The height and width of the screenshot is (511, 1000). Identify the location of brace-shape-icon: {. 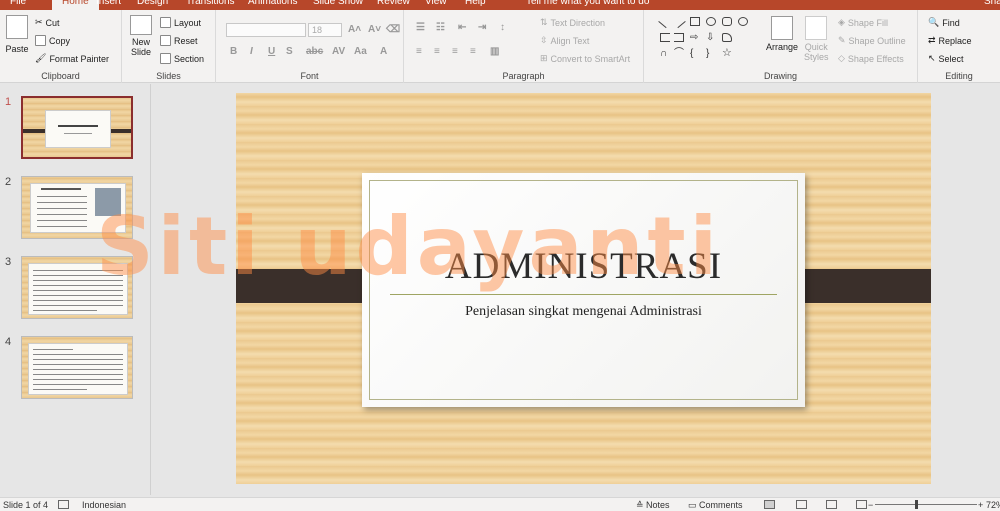
(695, 54).